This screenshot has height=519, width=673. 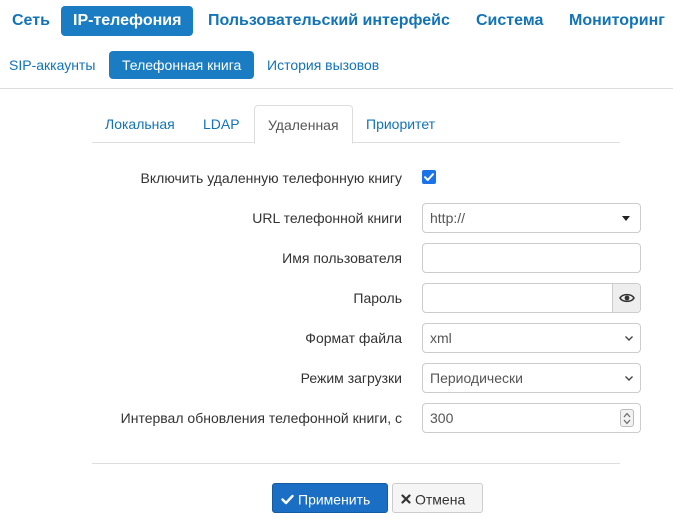 What do you see at coordinates (627, 415) in the screenshot?
I see `spin-up-icon` at bounding box center [627, 415].